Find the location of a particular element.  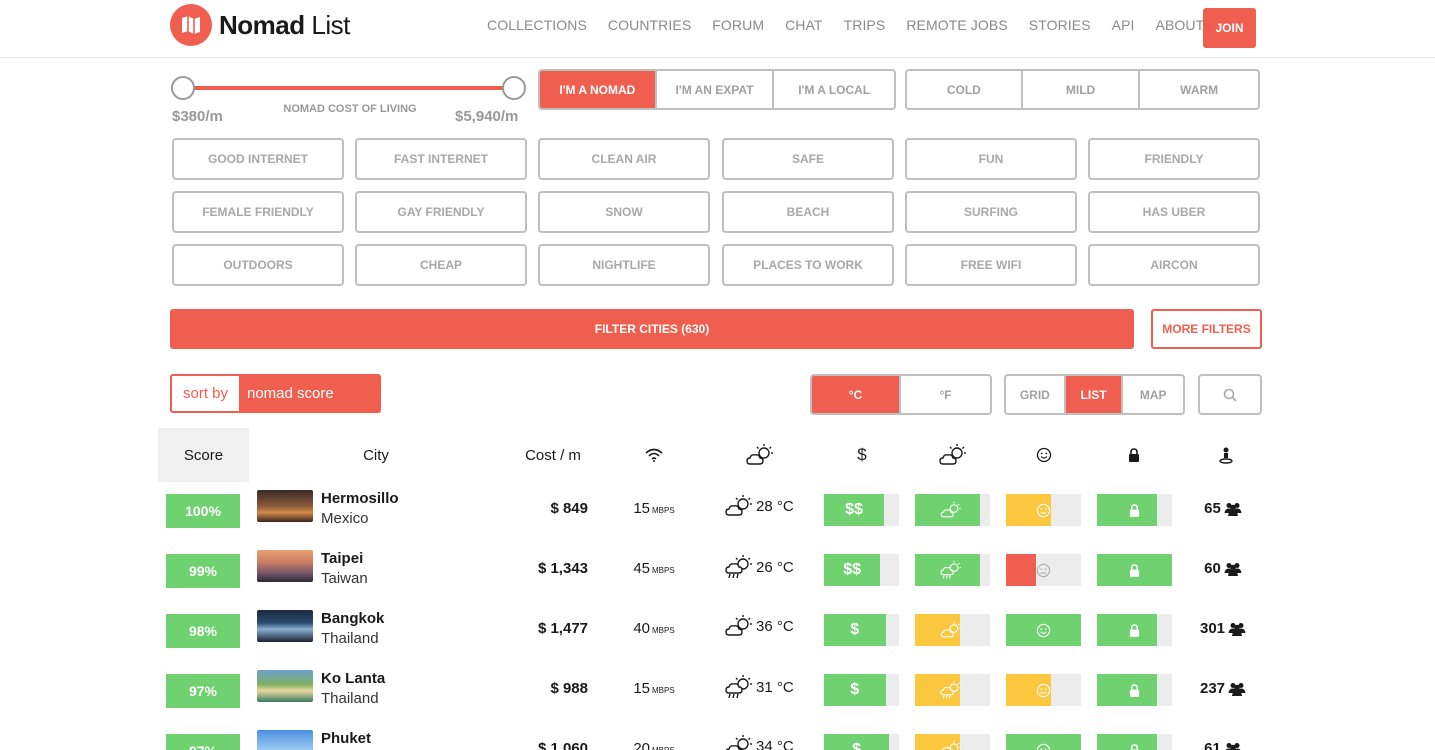

nav-api: API is located at coordinates (1123, 25).